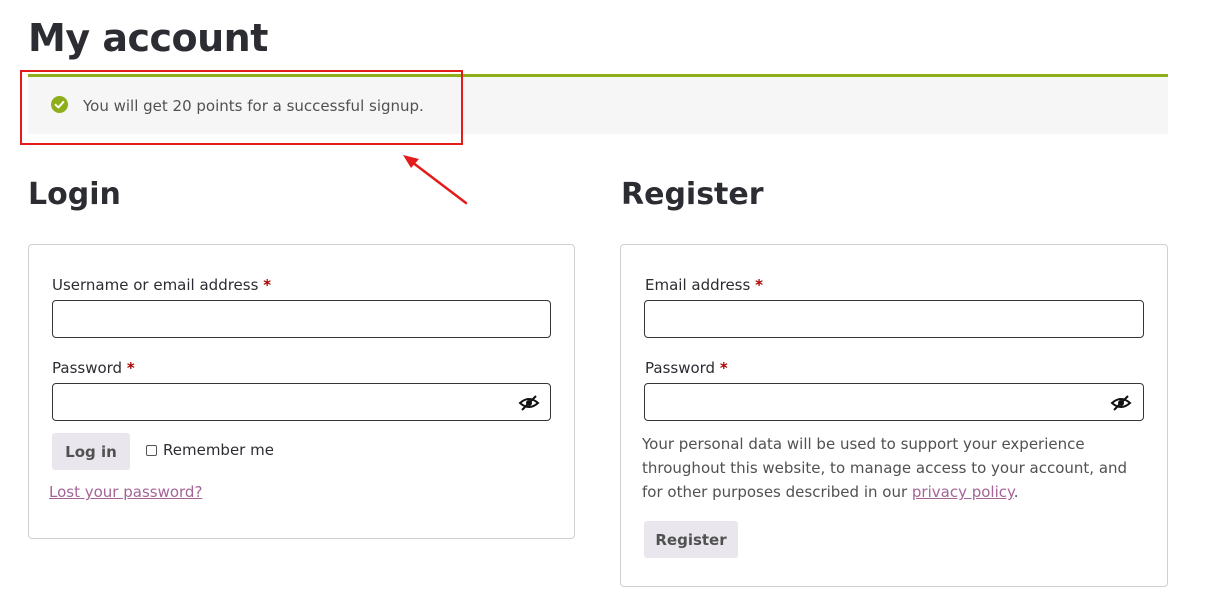 The height and width of the screenshot is (603, 1211). I want to click on register-button: Register, so click(691, 539).